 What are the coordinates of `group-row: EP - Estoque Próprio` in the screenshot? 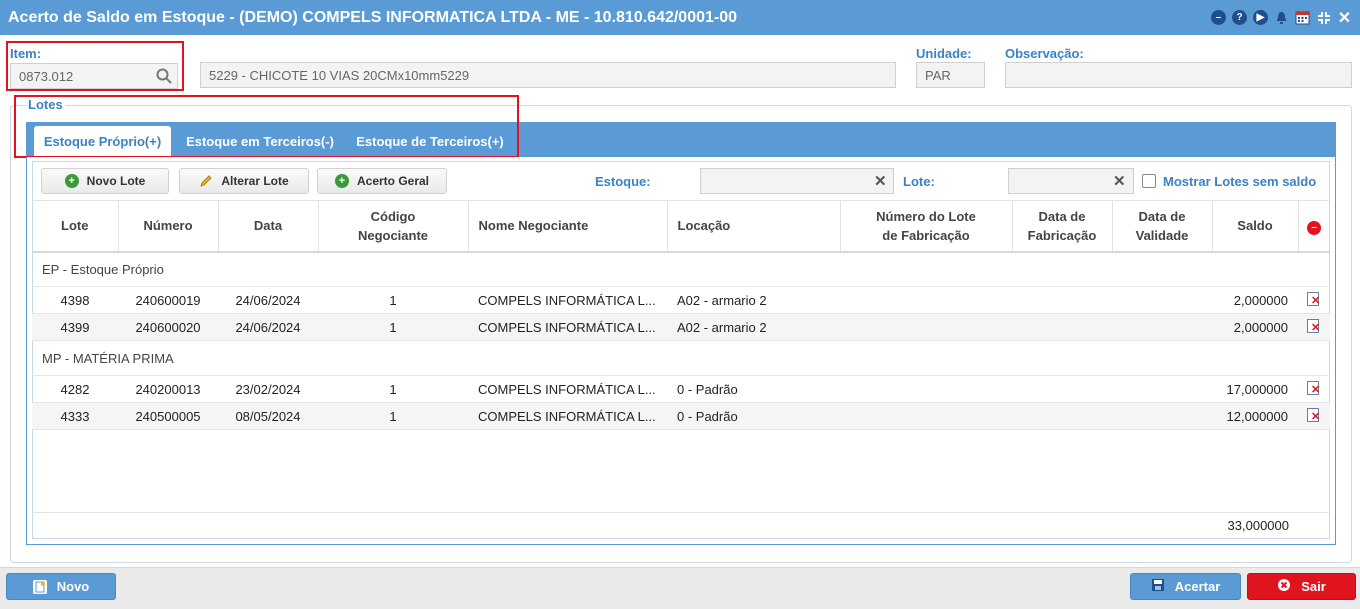 It's located at (681, 269).